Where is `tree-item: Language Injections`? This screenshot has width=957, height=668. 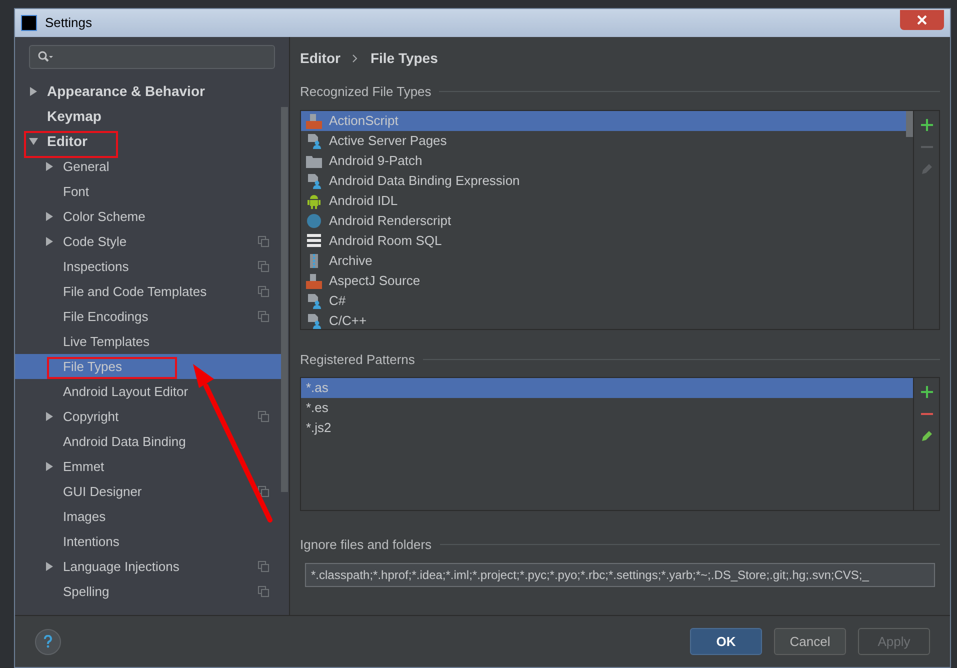
tree-item: Language Injections is located at coordinates (148, 566).